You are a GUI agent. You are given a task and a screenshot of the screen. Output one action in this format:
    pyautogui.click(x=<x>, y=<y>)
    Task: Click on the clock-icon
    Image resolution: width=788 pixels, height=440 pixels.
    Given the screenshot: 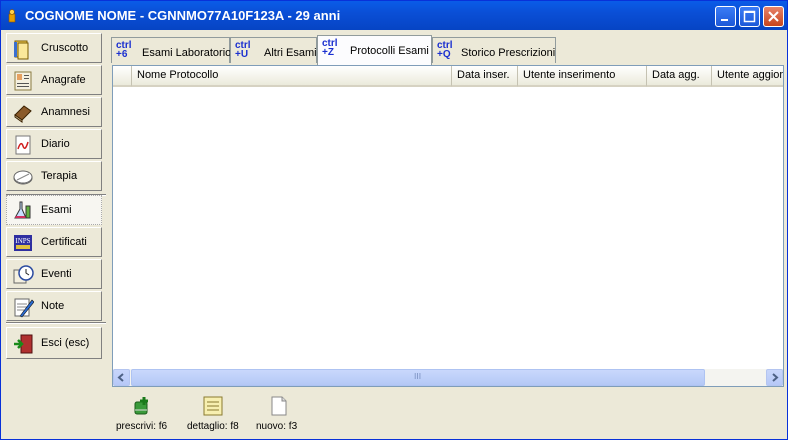 What is the action you would take?
    pyautogui.click(x=23, y=274)
    